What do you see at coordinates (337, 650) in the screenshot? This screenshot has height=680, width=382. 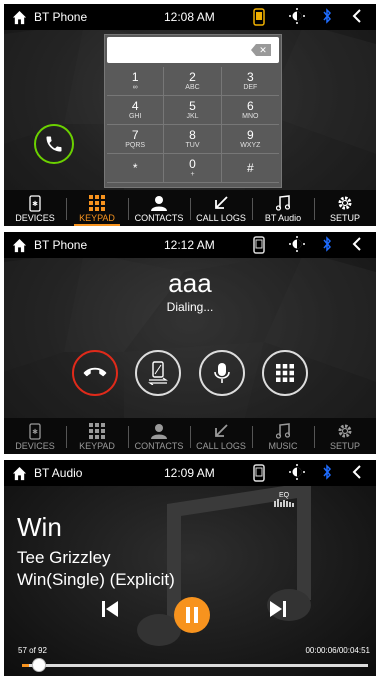 I see `track-time: 00:00:06/00:04:51` at bounding box center [337, 650].